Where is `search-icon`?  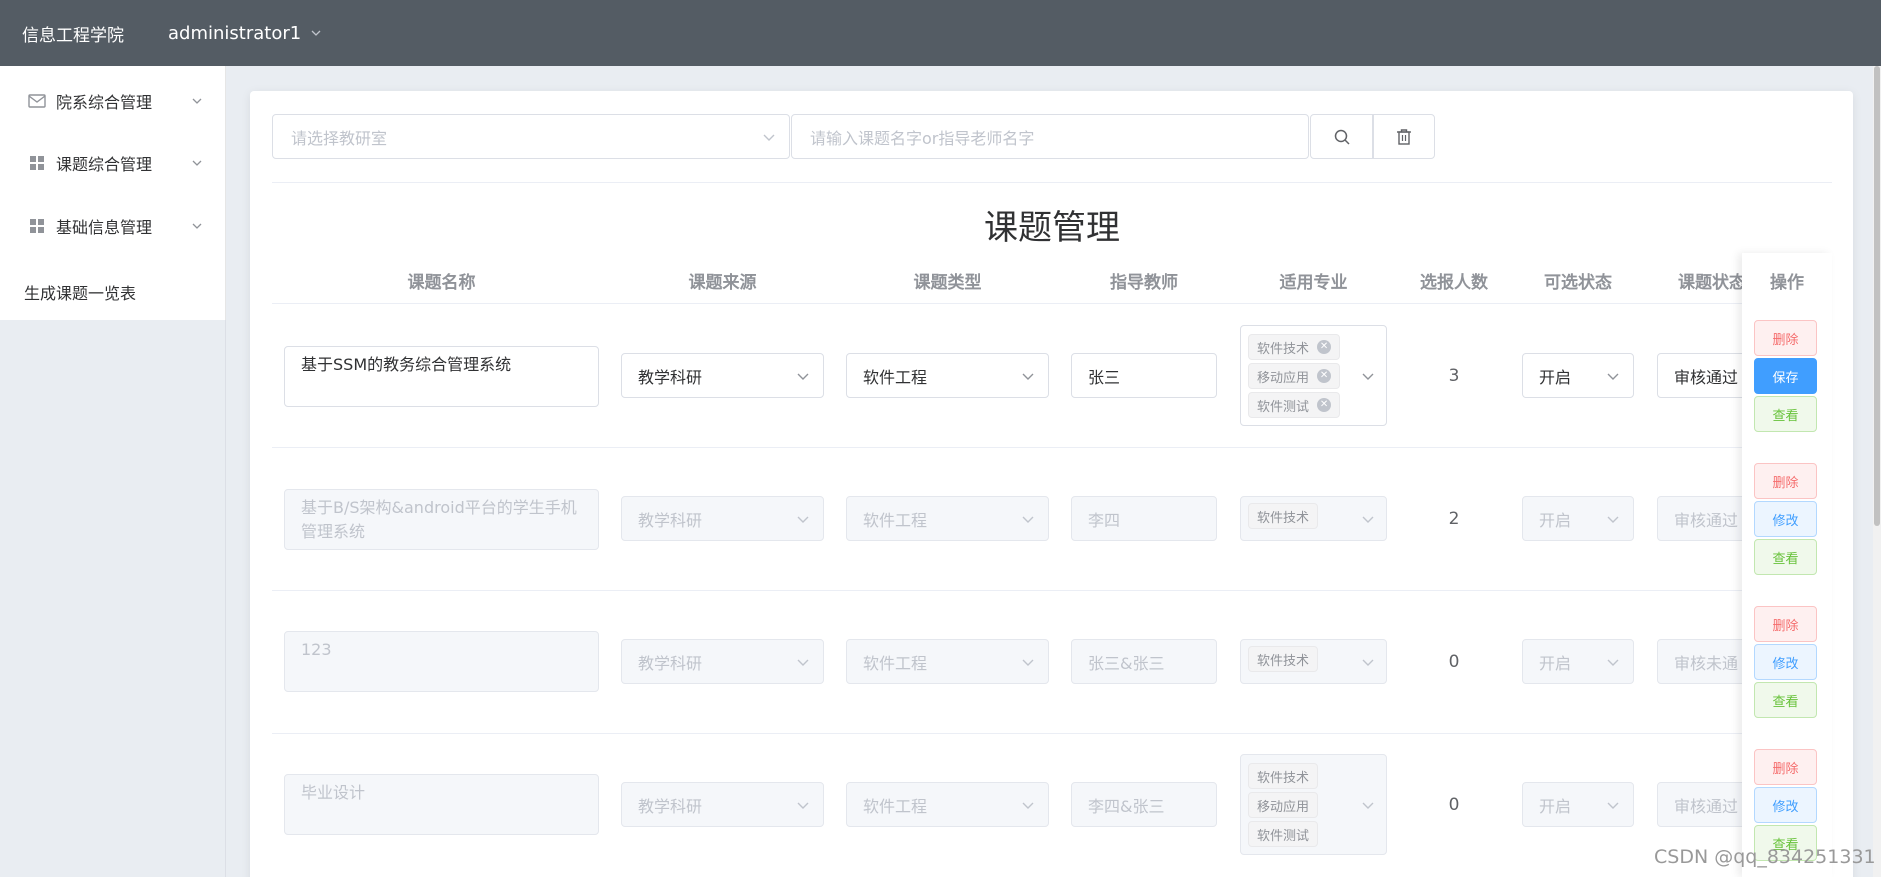
search-icon is located at coordinates (1342, 137).